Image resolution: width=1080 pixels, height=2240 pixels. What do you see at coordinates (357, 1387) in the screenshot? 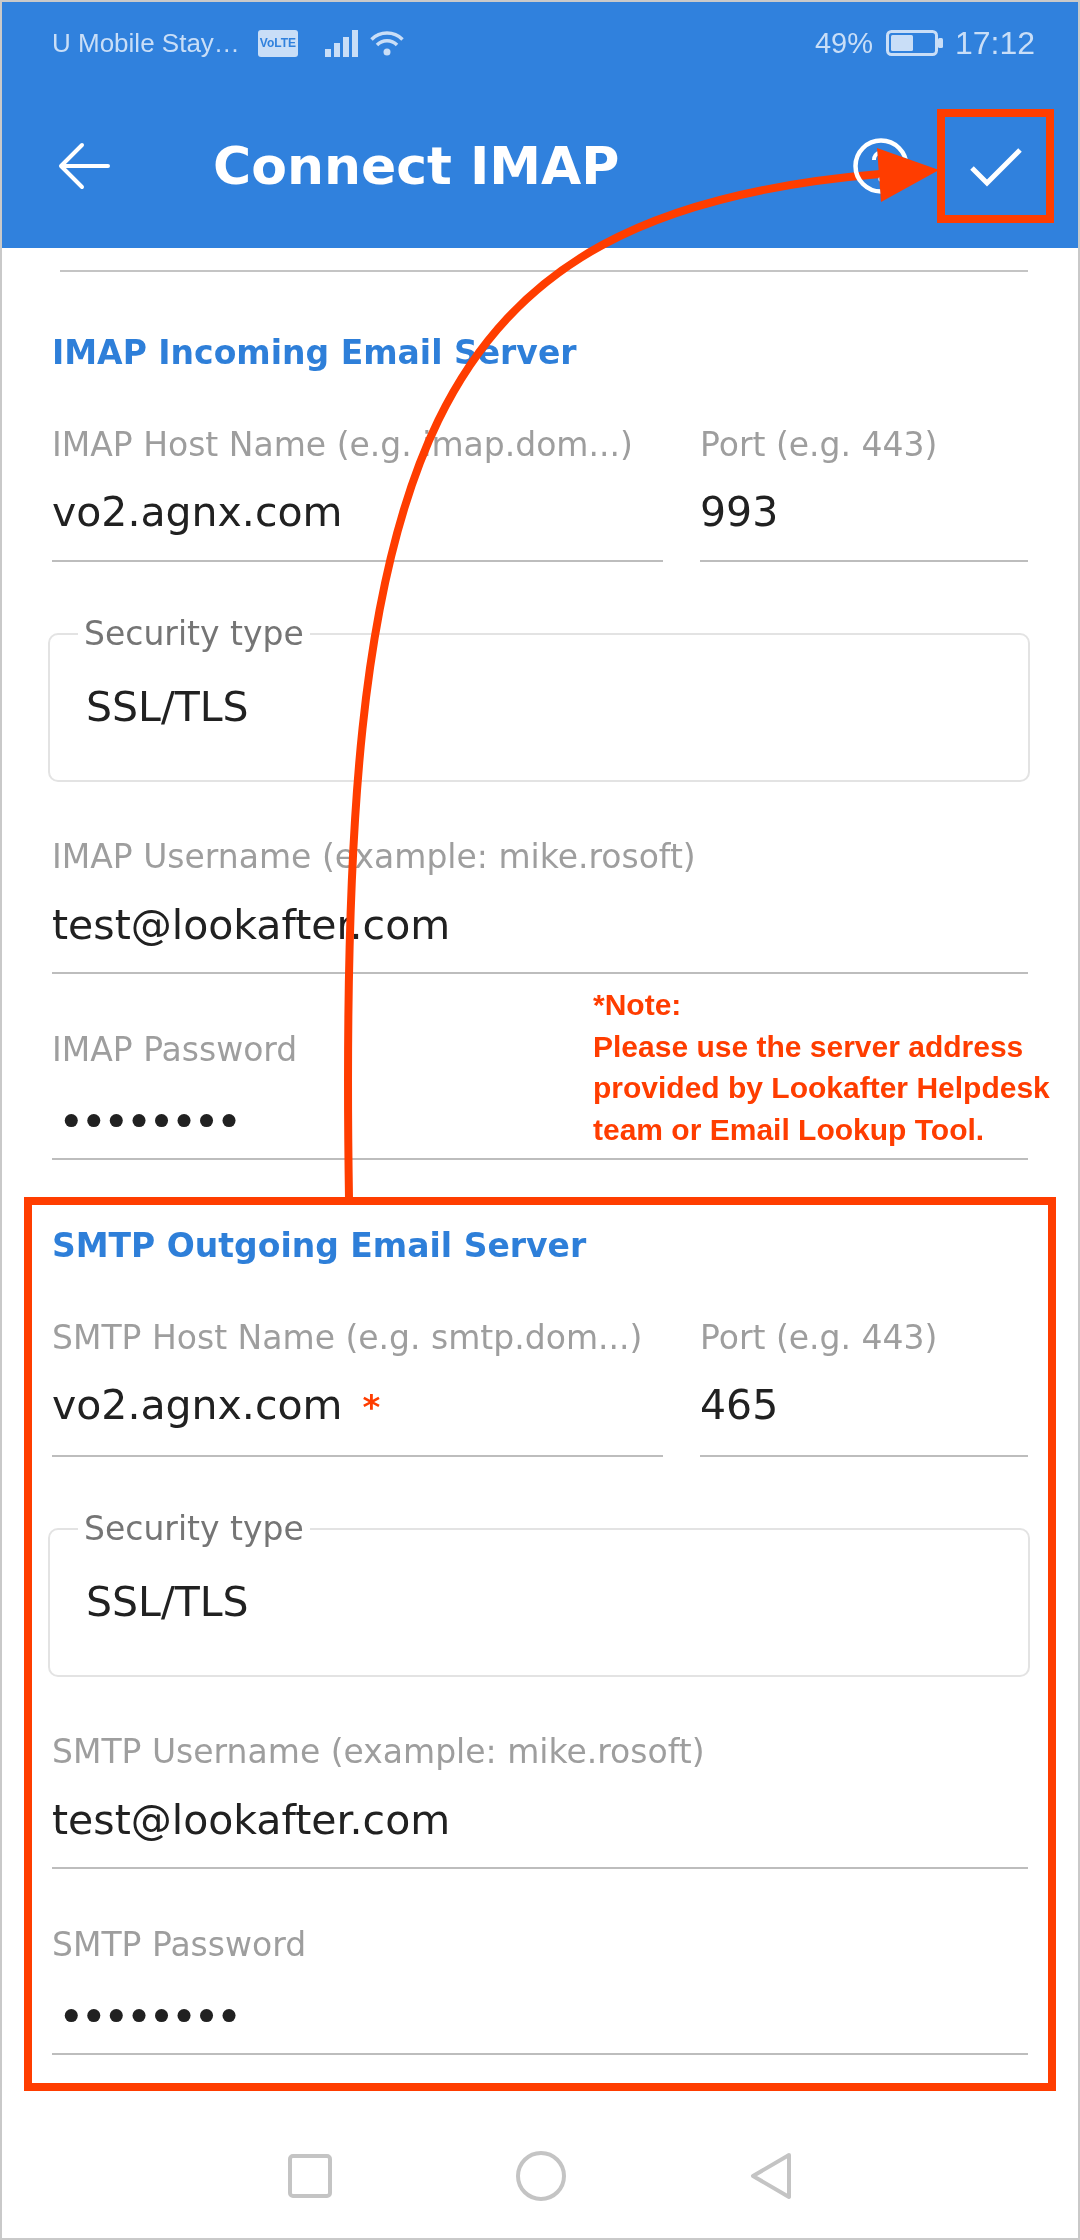
I see `host-name-field: SMTP Host Name (e.g. smtp.dom...) vo2.agnx.com *` at bounding box center [357, 1387].